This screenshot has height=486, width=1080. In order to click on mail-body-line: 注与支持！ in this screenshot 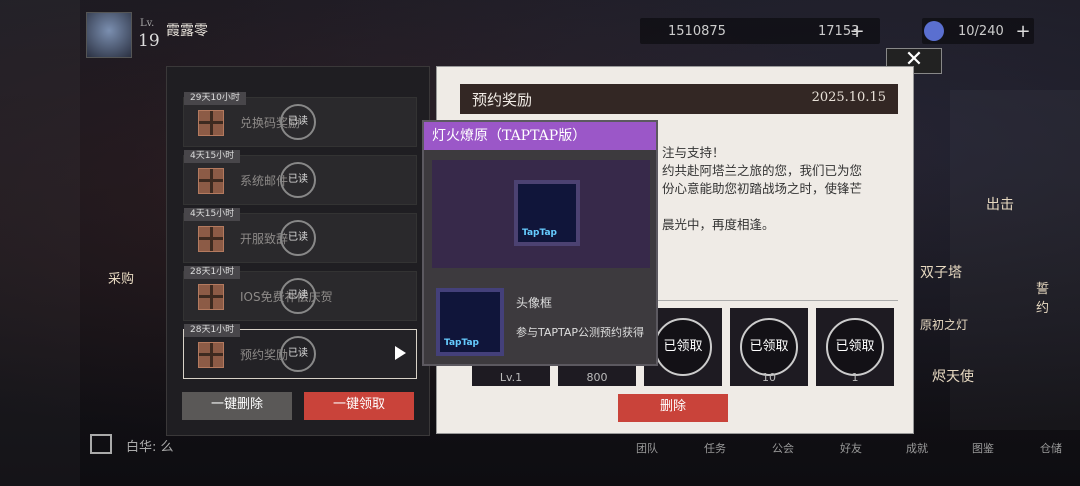, I will do `click(693, 152)`.